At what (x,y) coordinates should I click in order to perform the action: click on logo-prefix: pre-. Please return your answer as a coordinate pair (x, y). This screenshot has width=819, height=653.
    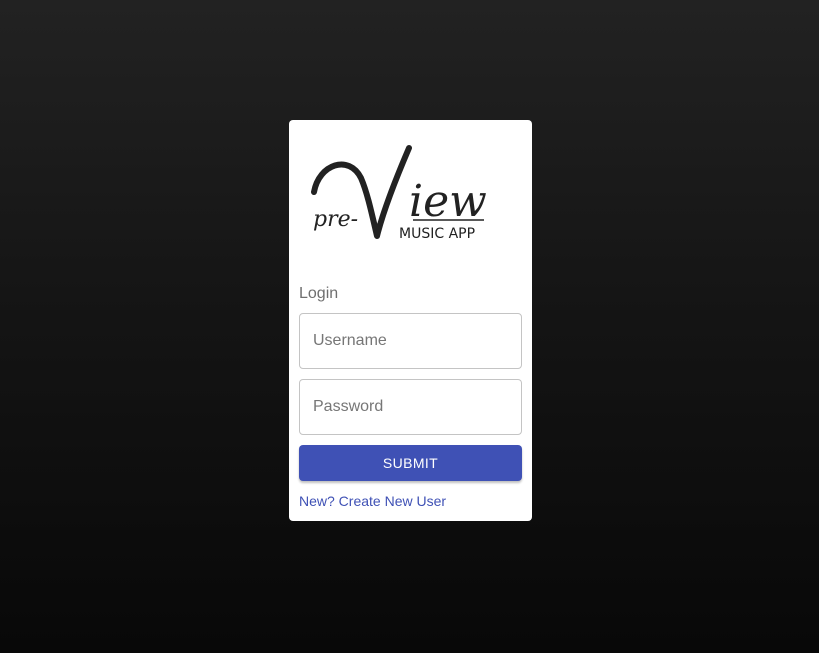
    Looking at the image, I should click on (335, 219).